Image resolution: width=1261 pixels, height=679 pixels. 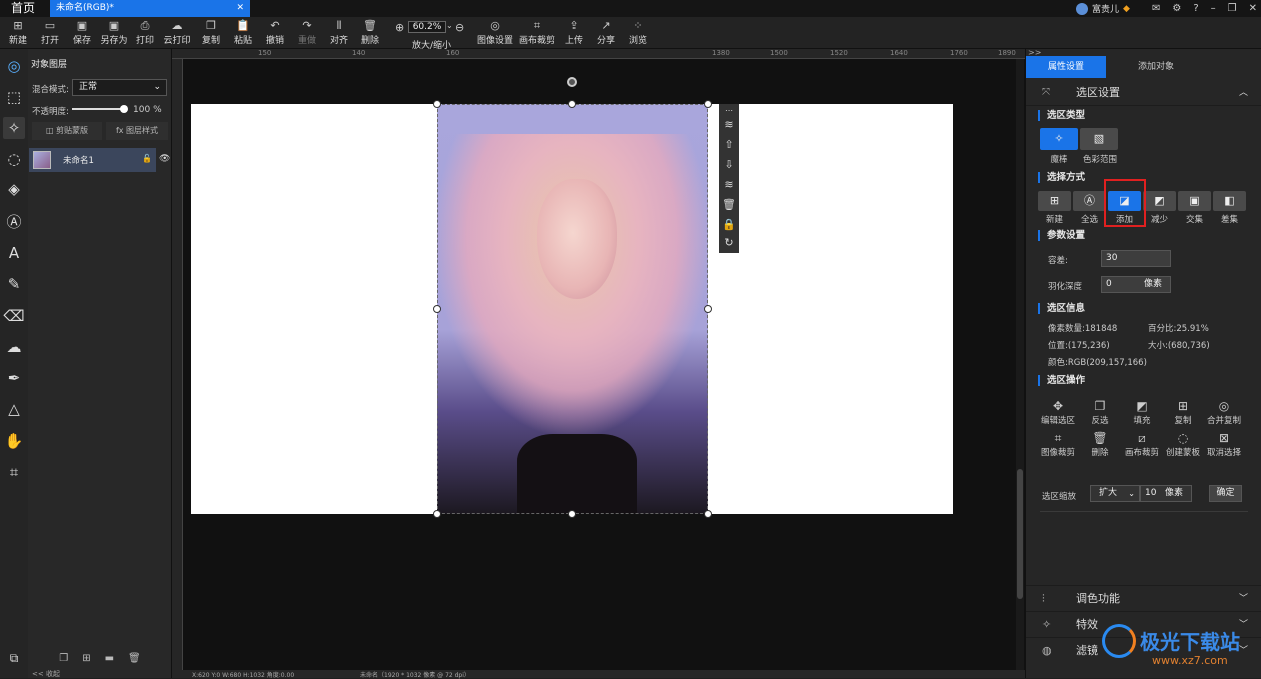 I want to click on trash-icon: 🗑, so click(x=729, y=205).